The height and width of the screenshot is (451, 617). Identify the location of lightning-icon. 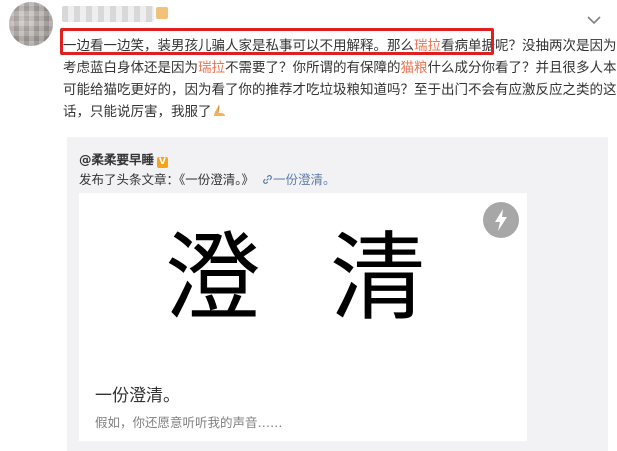
(501, 220).